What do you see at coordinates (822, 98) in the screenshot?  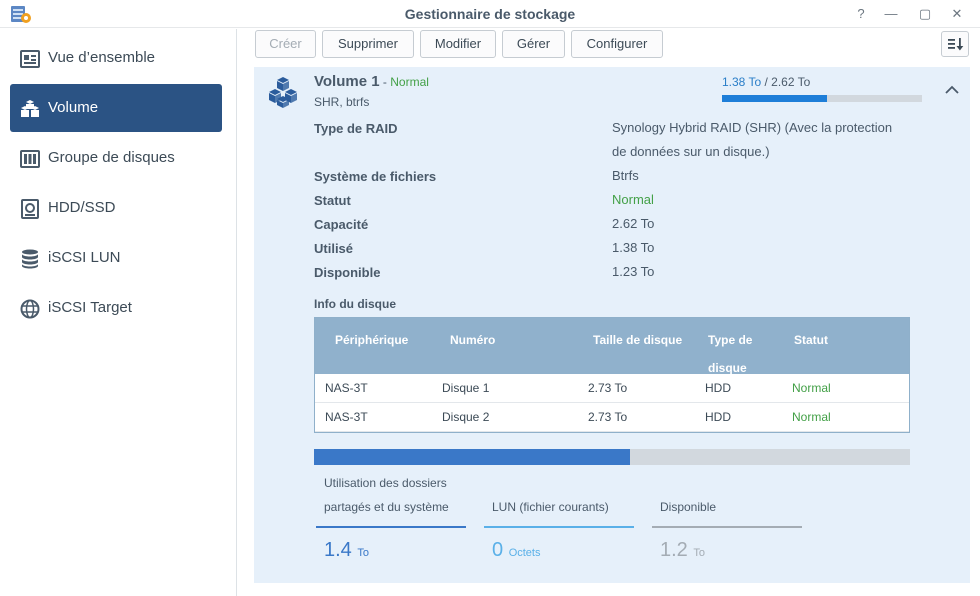 I see `volume-usage-bar` at bounding box center [822, 98].